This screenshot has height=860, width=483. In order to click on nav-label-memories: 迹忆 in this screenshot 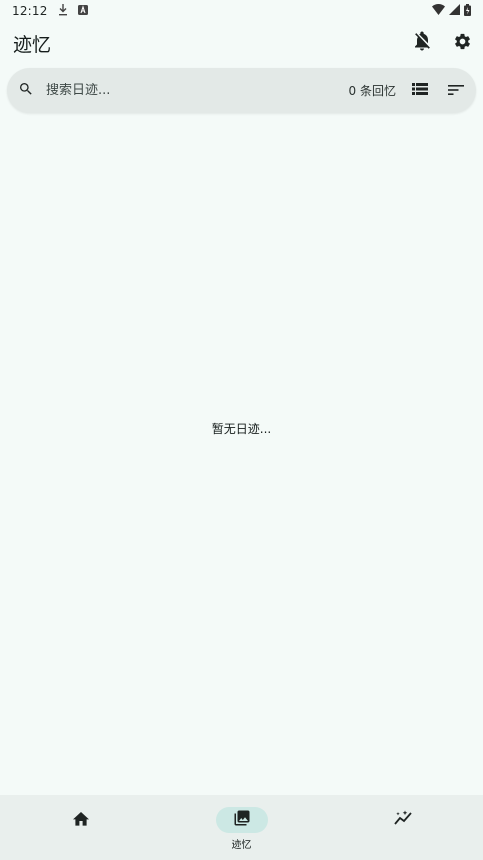, I will do `click(241, 845)`.